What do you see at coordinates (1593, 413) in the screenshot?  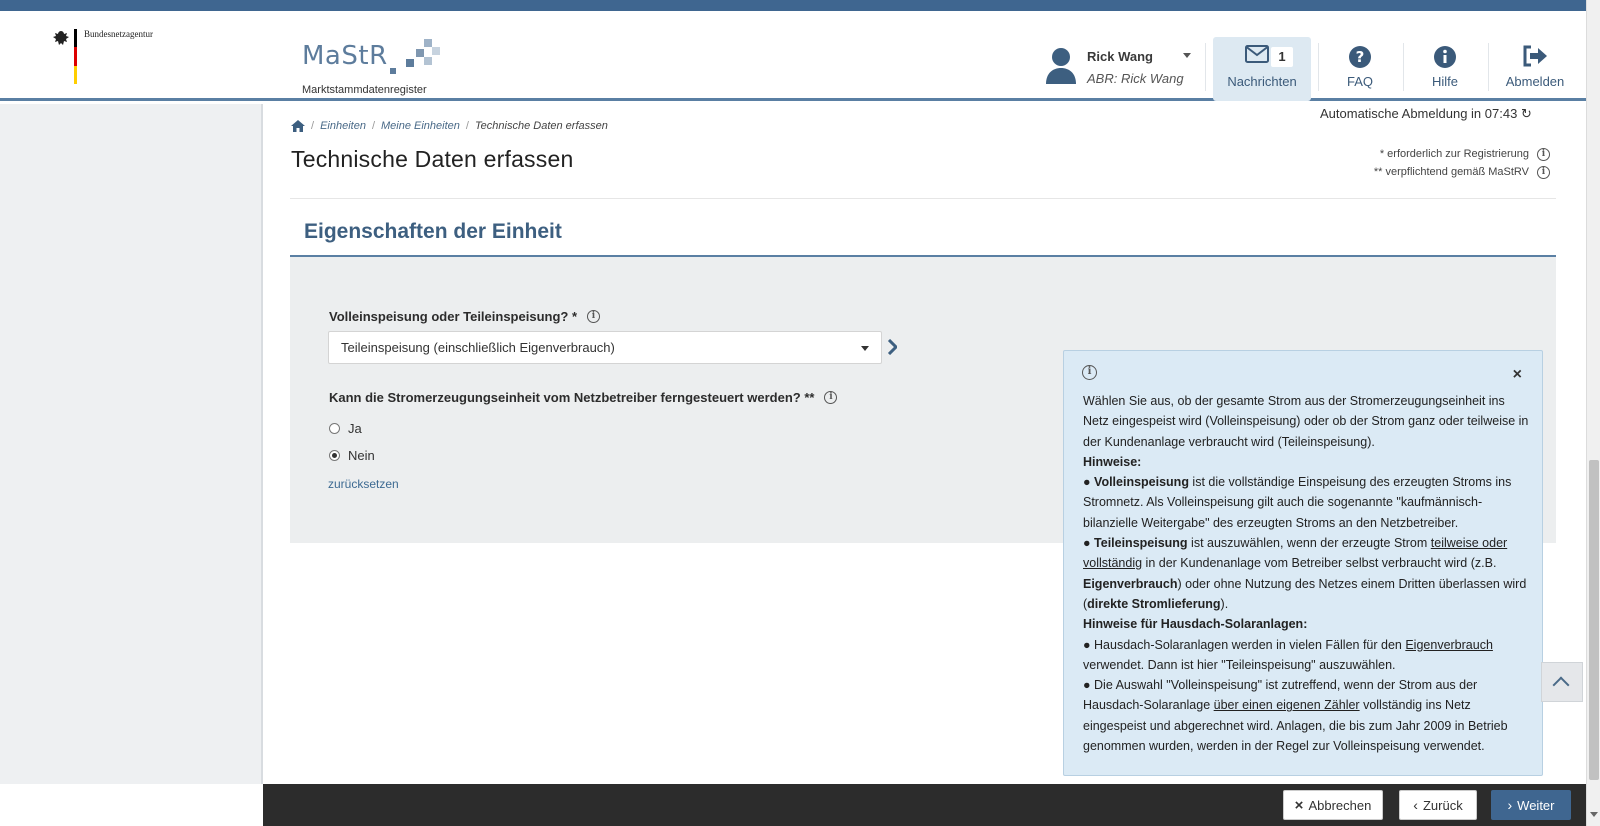 I see `vertical-scrollbar` at bounding box center [1593, 413].